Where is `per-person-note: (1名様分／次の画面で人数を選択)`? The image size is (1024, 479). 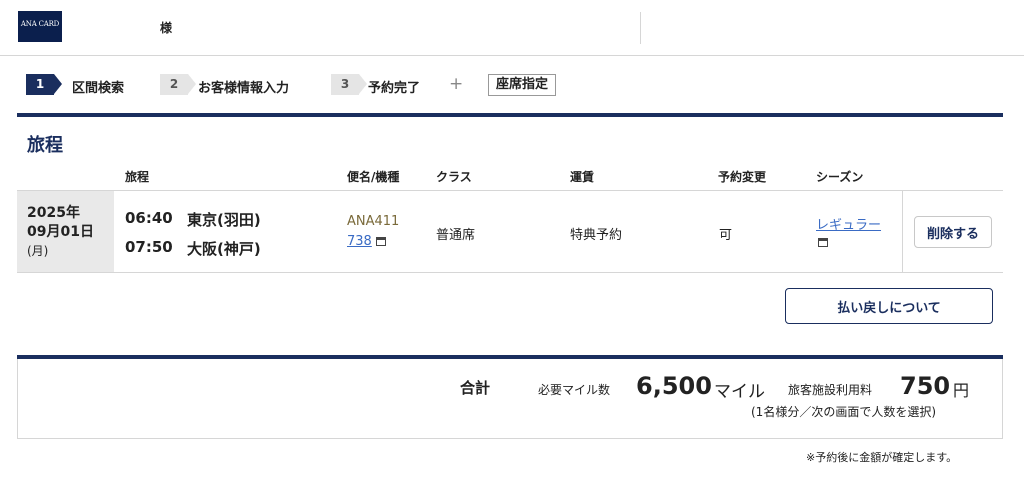 per-person-note: (1名様分／次の画面で人数を選択) is located at coordinates (843, 412).